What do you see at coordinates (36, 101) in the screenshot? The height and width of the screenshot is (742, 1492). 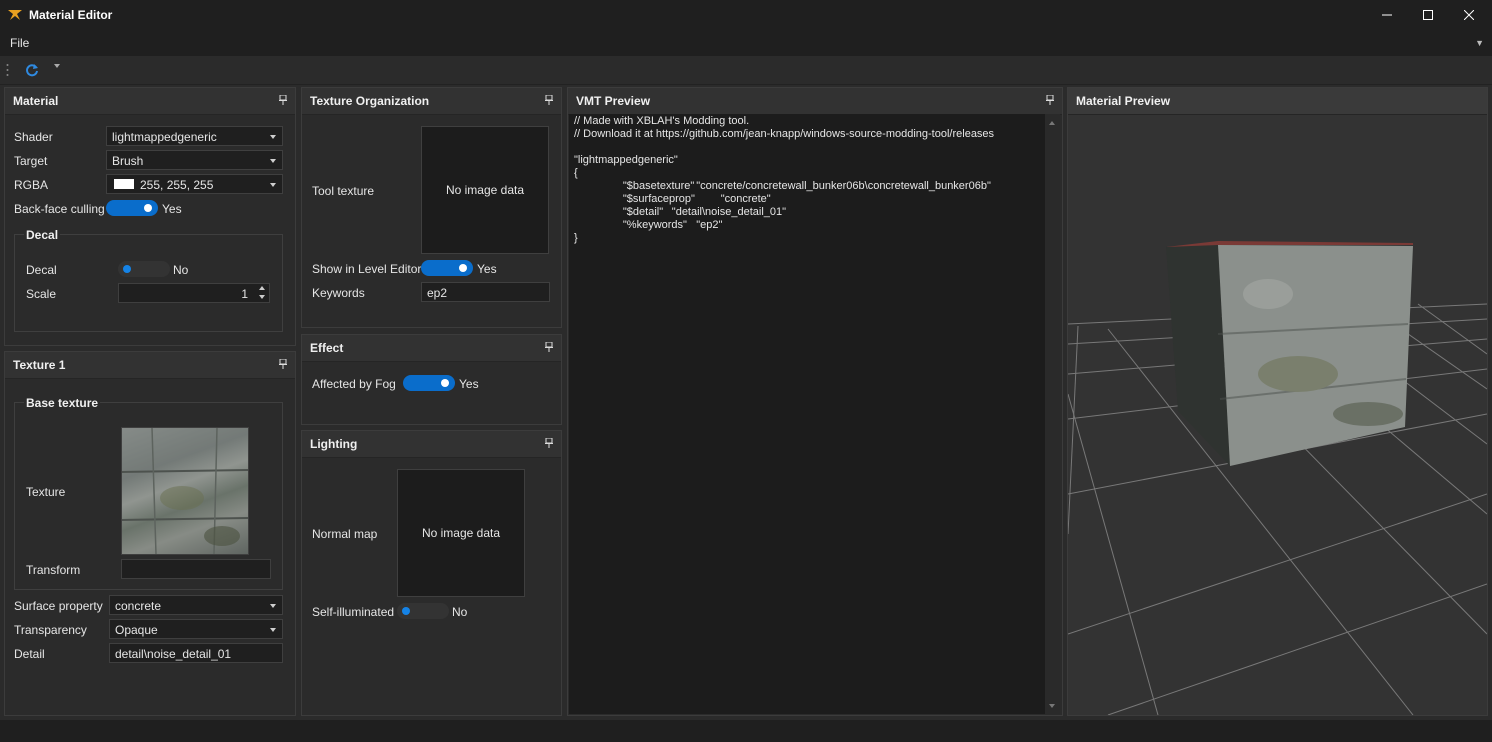 I see `material-panel-title: Material` at bounding box center [36, 101].